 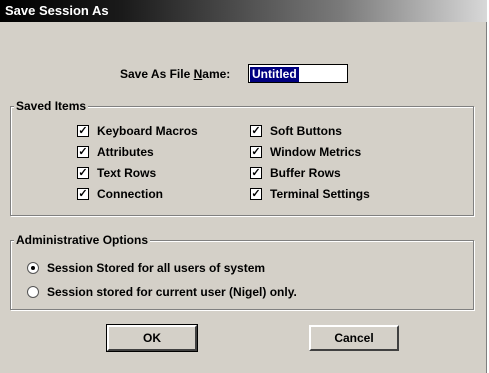 I want to click on radio-all-users, so click(x=33, y=268).